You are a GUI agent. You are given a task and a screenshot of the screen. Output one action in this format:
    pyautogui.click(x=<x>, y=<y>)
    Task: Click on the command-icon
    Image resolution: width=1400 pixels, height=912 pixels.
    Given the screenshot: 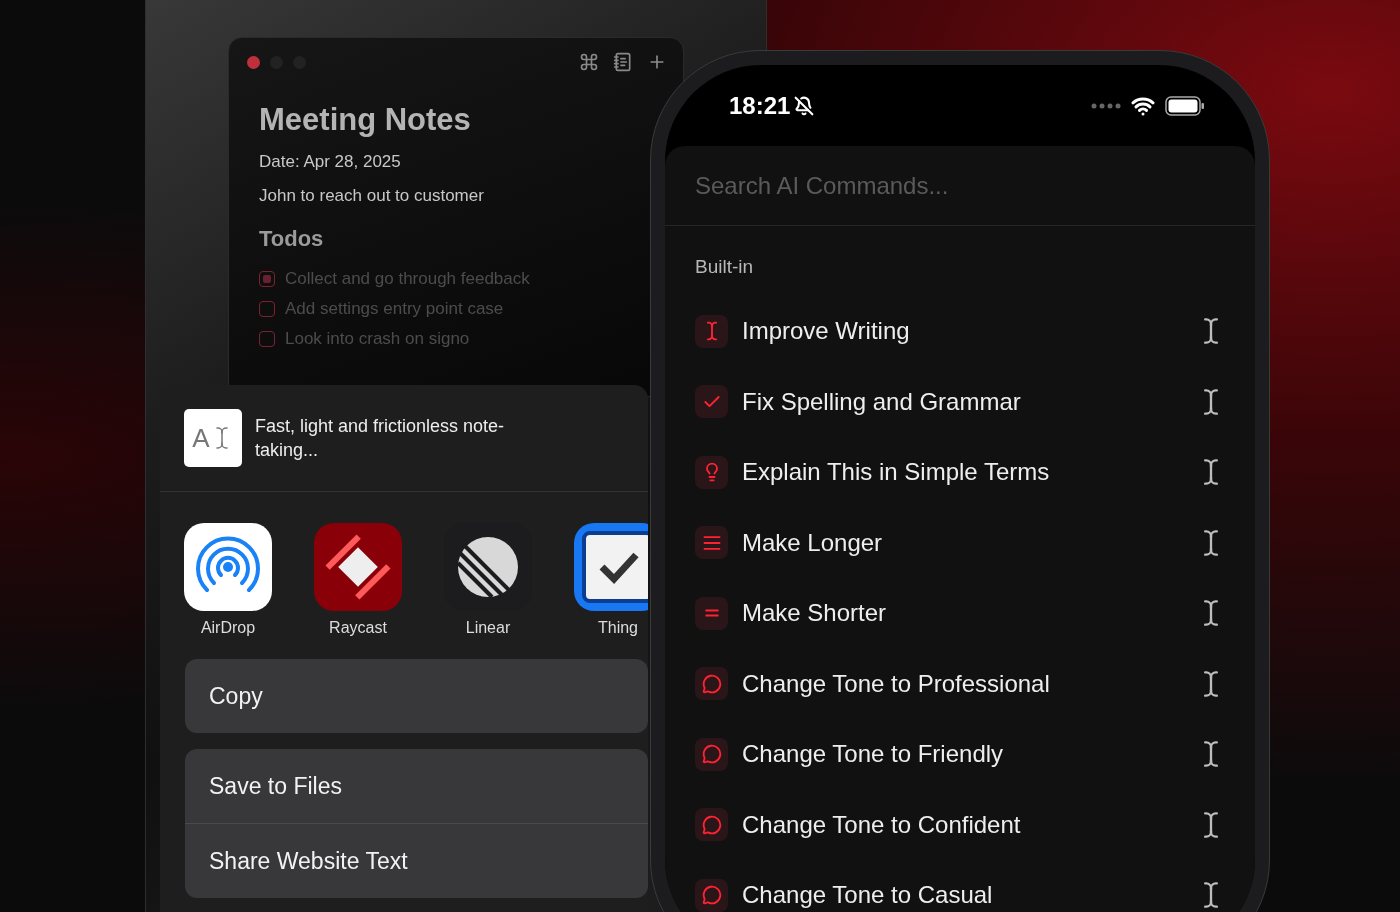 What is the action you would take?
    pyautogui.click(x=589, y=62)
    